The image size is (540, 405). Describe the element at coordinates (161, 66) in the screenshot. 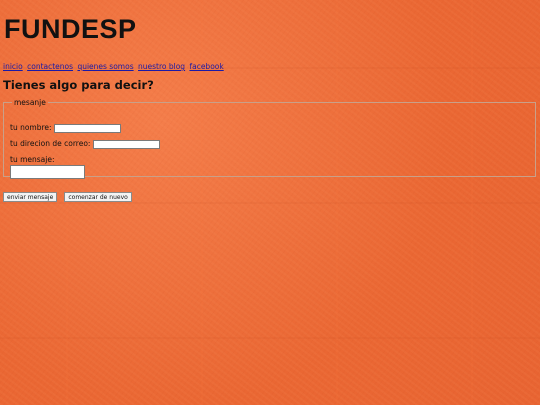

I see `nav-link-nuestro-blog: nuestro blog` at that location.